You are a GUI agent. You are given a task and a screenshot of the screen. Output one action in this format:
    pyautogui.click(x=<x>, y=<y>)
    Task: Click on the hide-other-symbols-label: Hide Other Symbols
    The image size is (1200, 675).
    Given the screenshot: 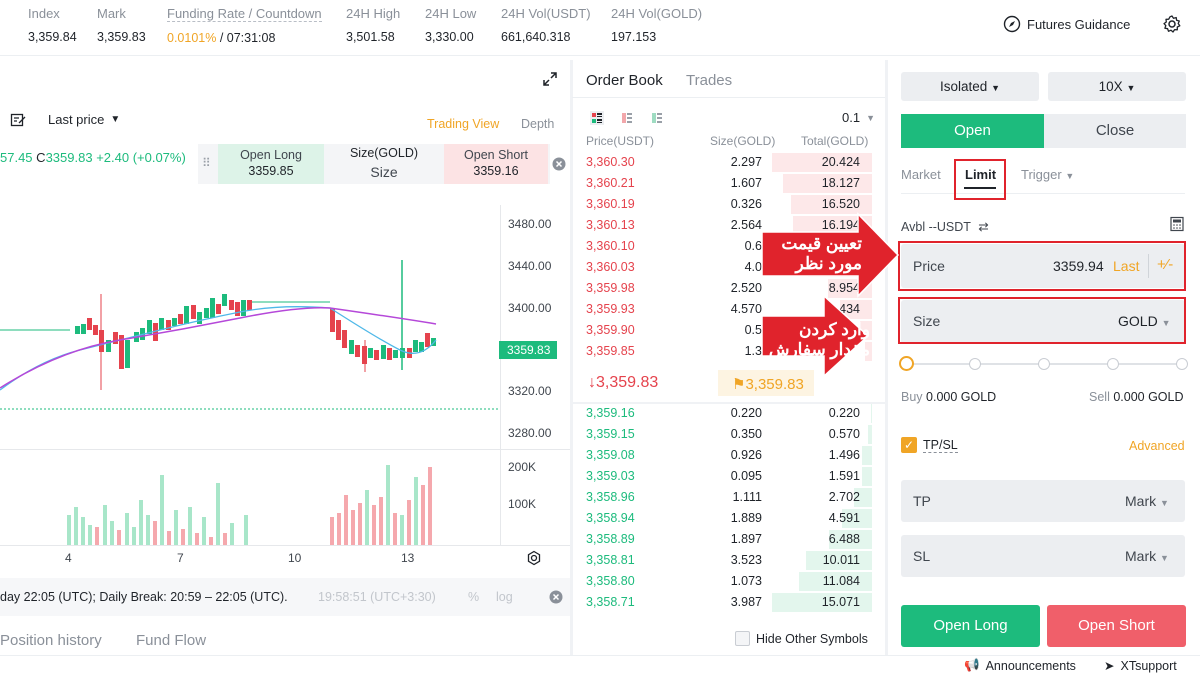 What is the action you would take?
    pyautogui.click(x=812, y=639)
    